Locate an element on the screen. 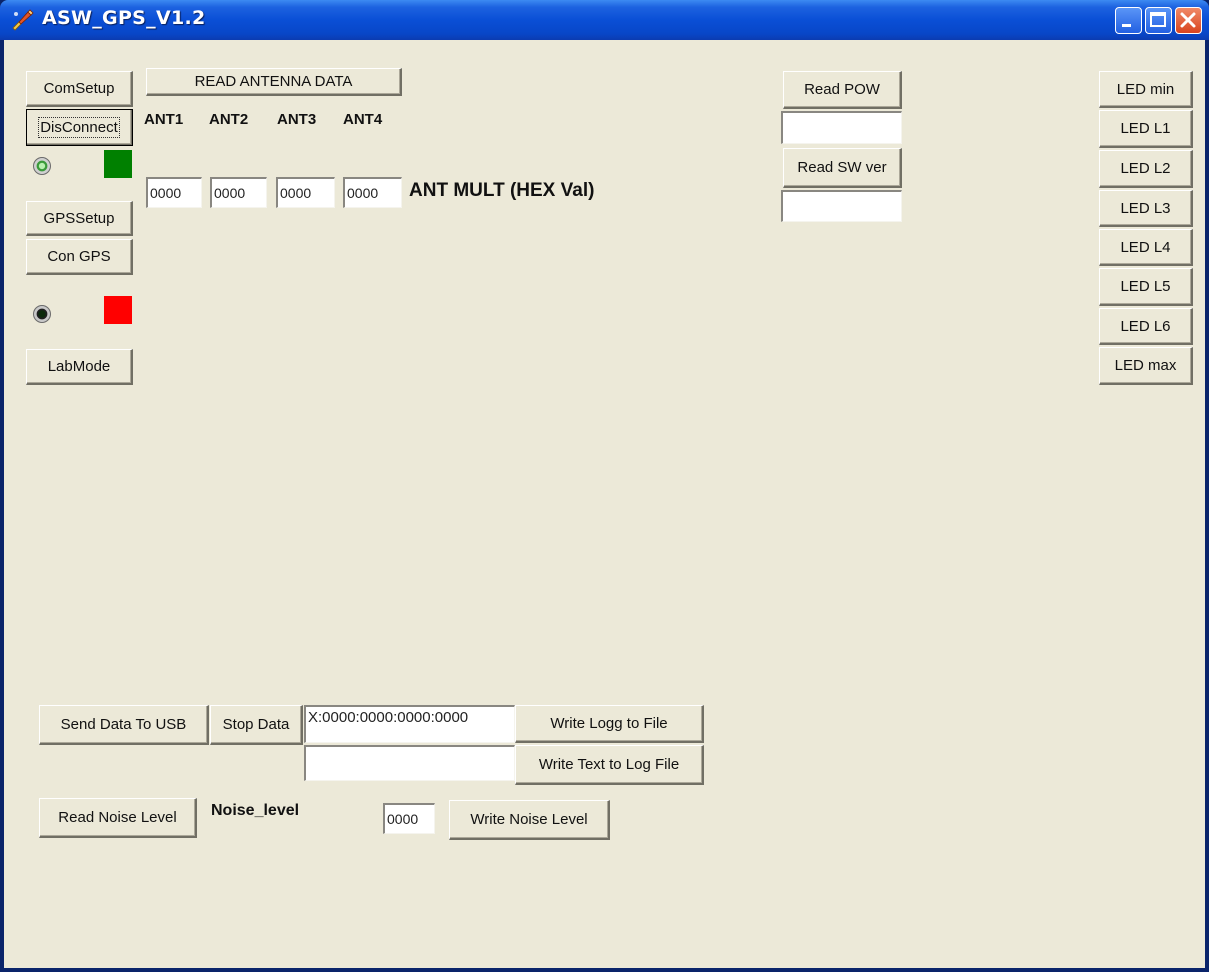  com-status-led is located at coordinates (42, 166).